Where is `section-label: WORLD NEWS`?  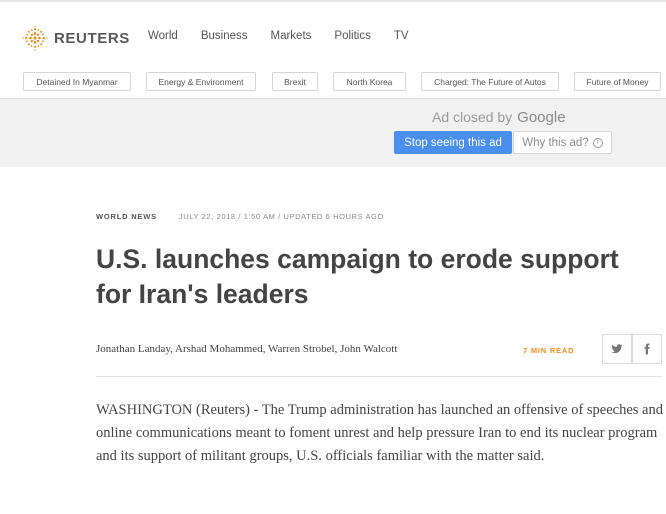 section-label: WORLD NEWS is located at coordinates (126, 216).